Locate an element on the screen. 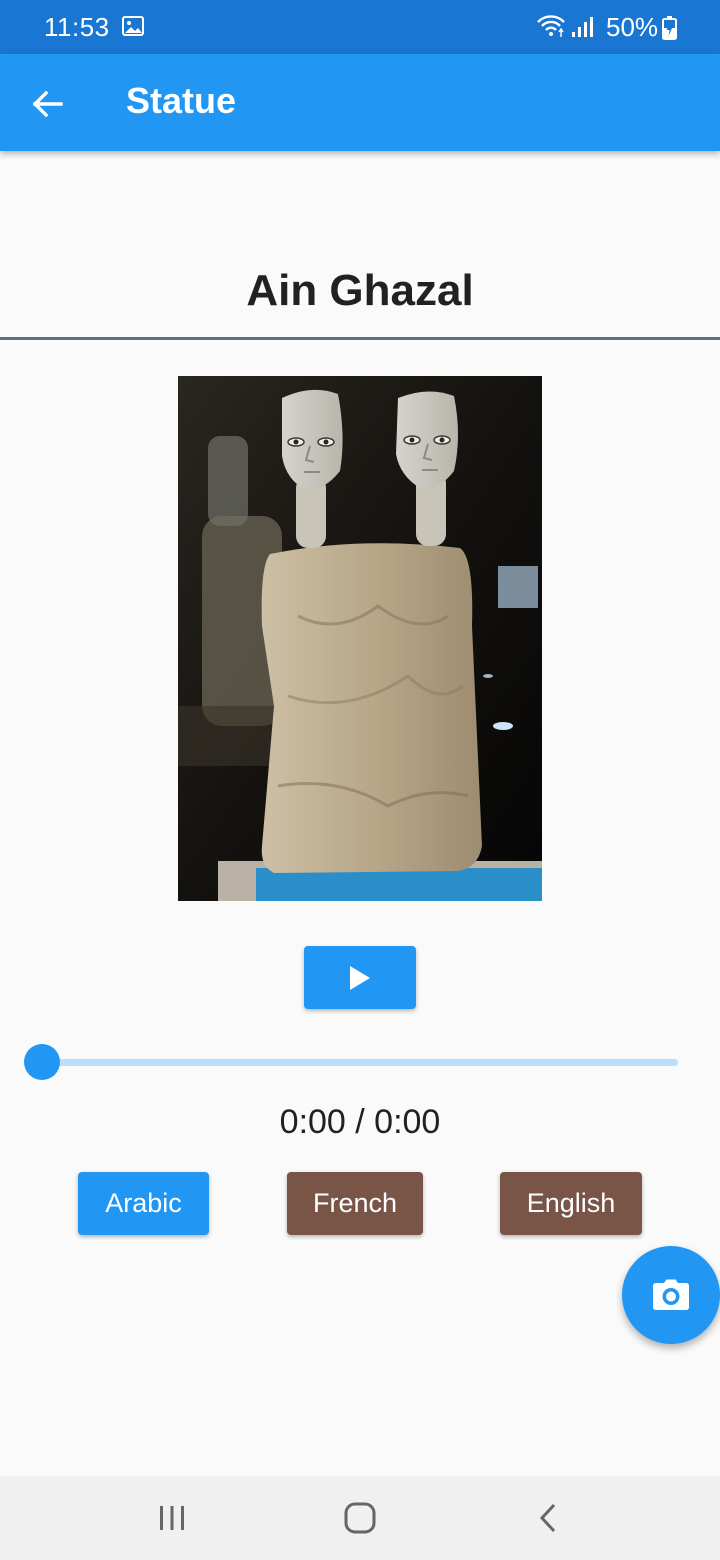  play-button is located at coordinates (360, 977).